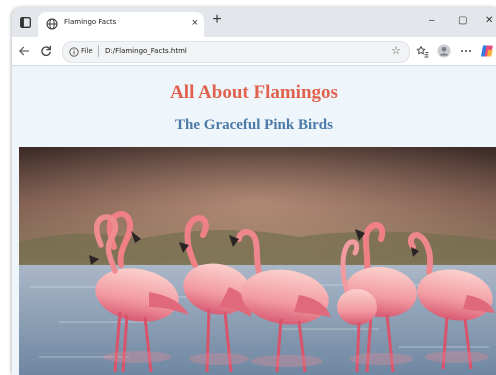 The image size is (496, 375). What do you see at coordinates (487, 51) in the screenshot?
I see `copilot-icon` at bounding box center [487, 51].